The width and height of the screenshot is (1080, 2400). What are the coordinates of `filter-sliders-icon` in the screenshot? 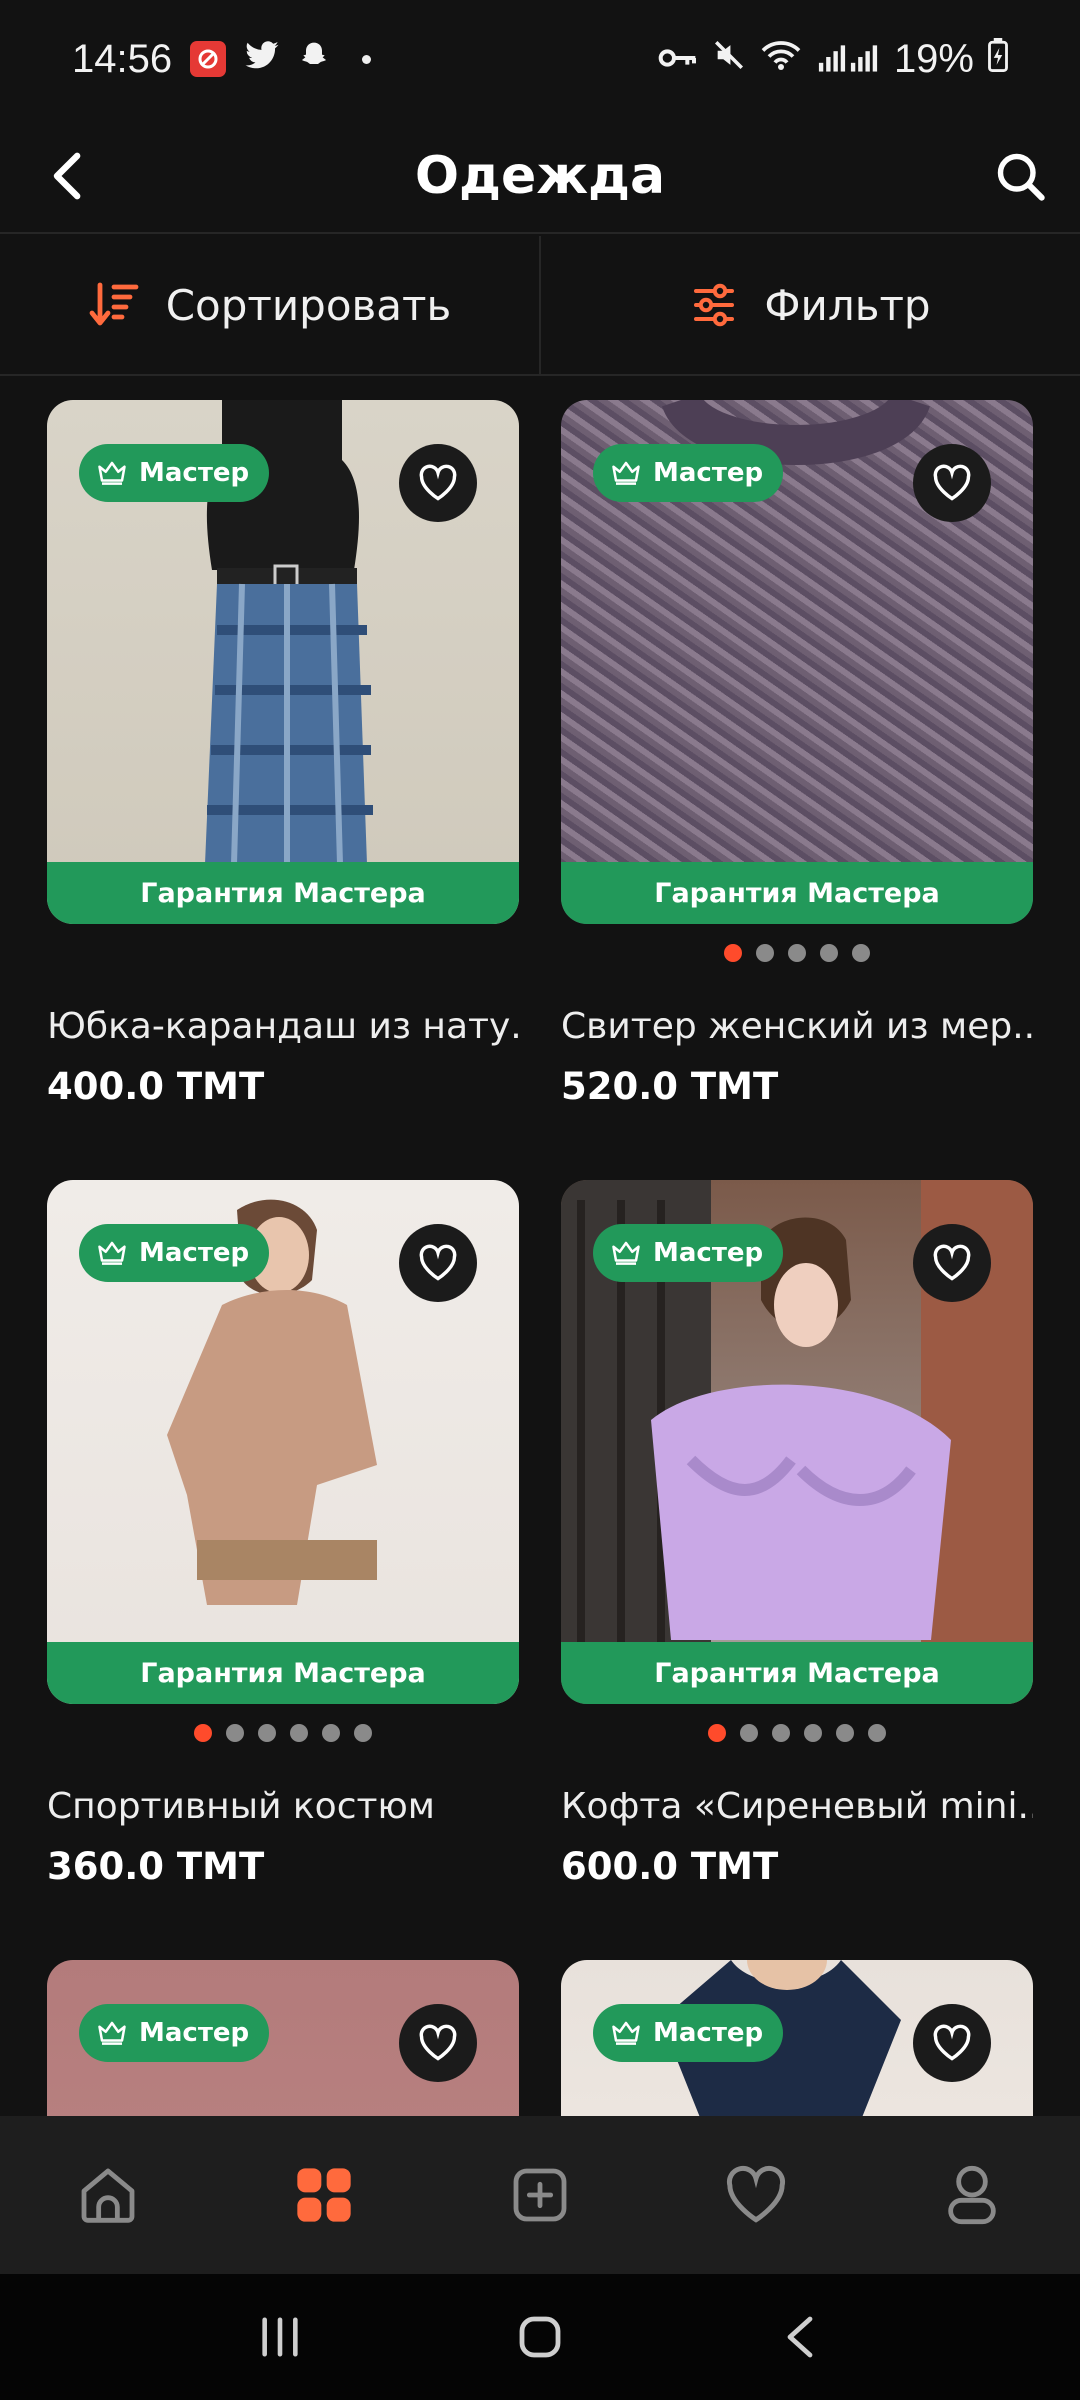 It's located at (714, 305).